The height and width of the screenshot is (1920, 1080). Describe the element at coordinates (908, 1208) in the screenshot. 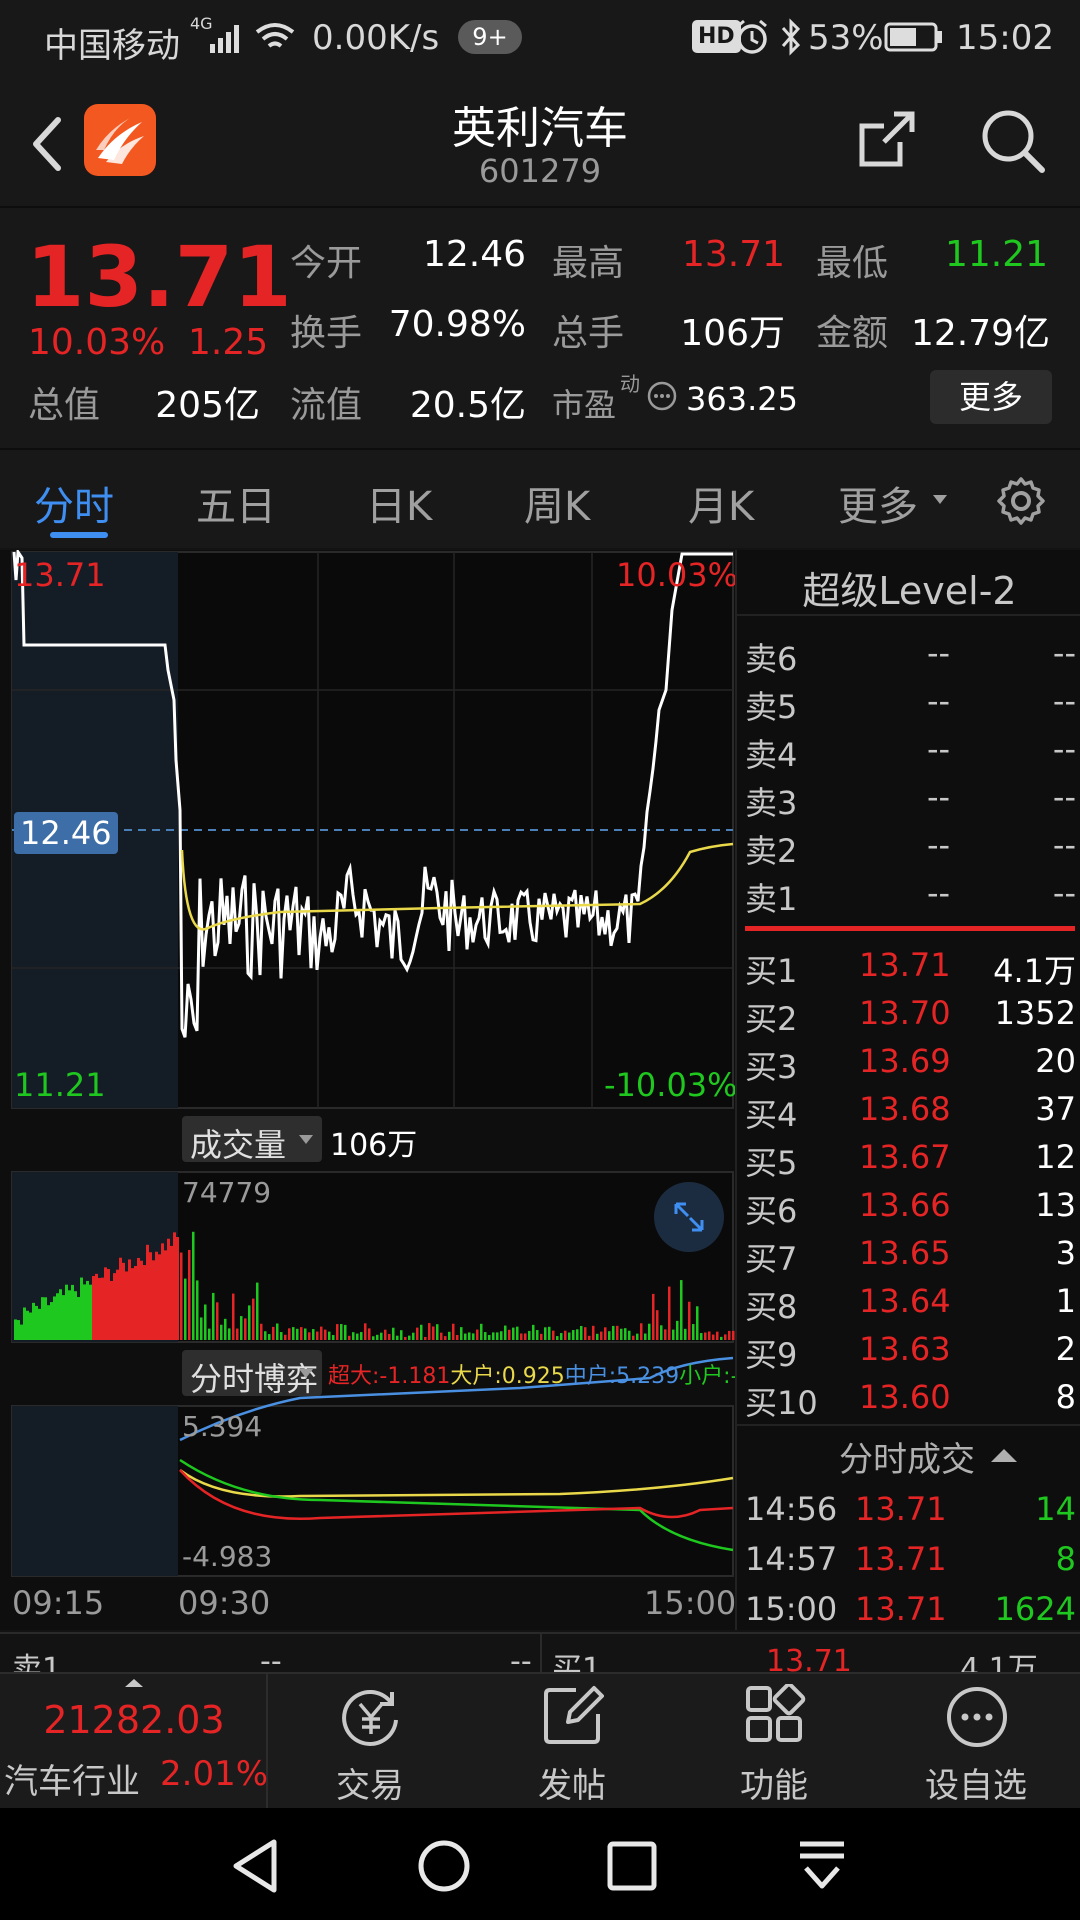

I see `bid-row: 买6 13.66 13` at that location.